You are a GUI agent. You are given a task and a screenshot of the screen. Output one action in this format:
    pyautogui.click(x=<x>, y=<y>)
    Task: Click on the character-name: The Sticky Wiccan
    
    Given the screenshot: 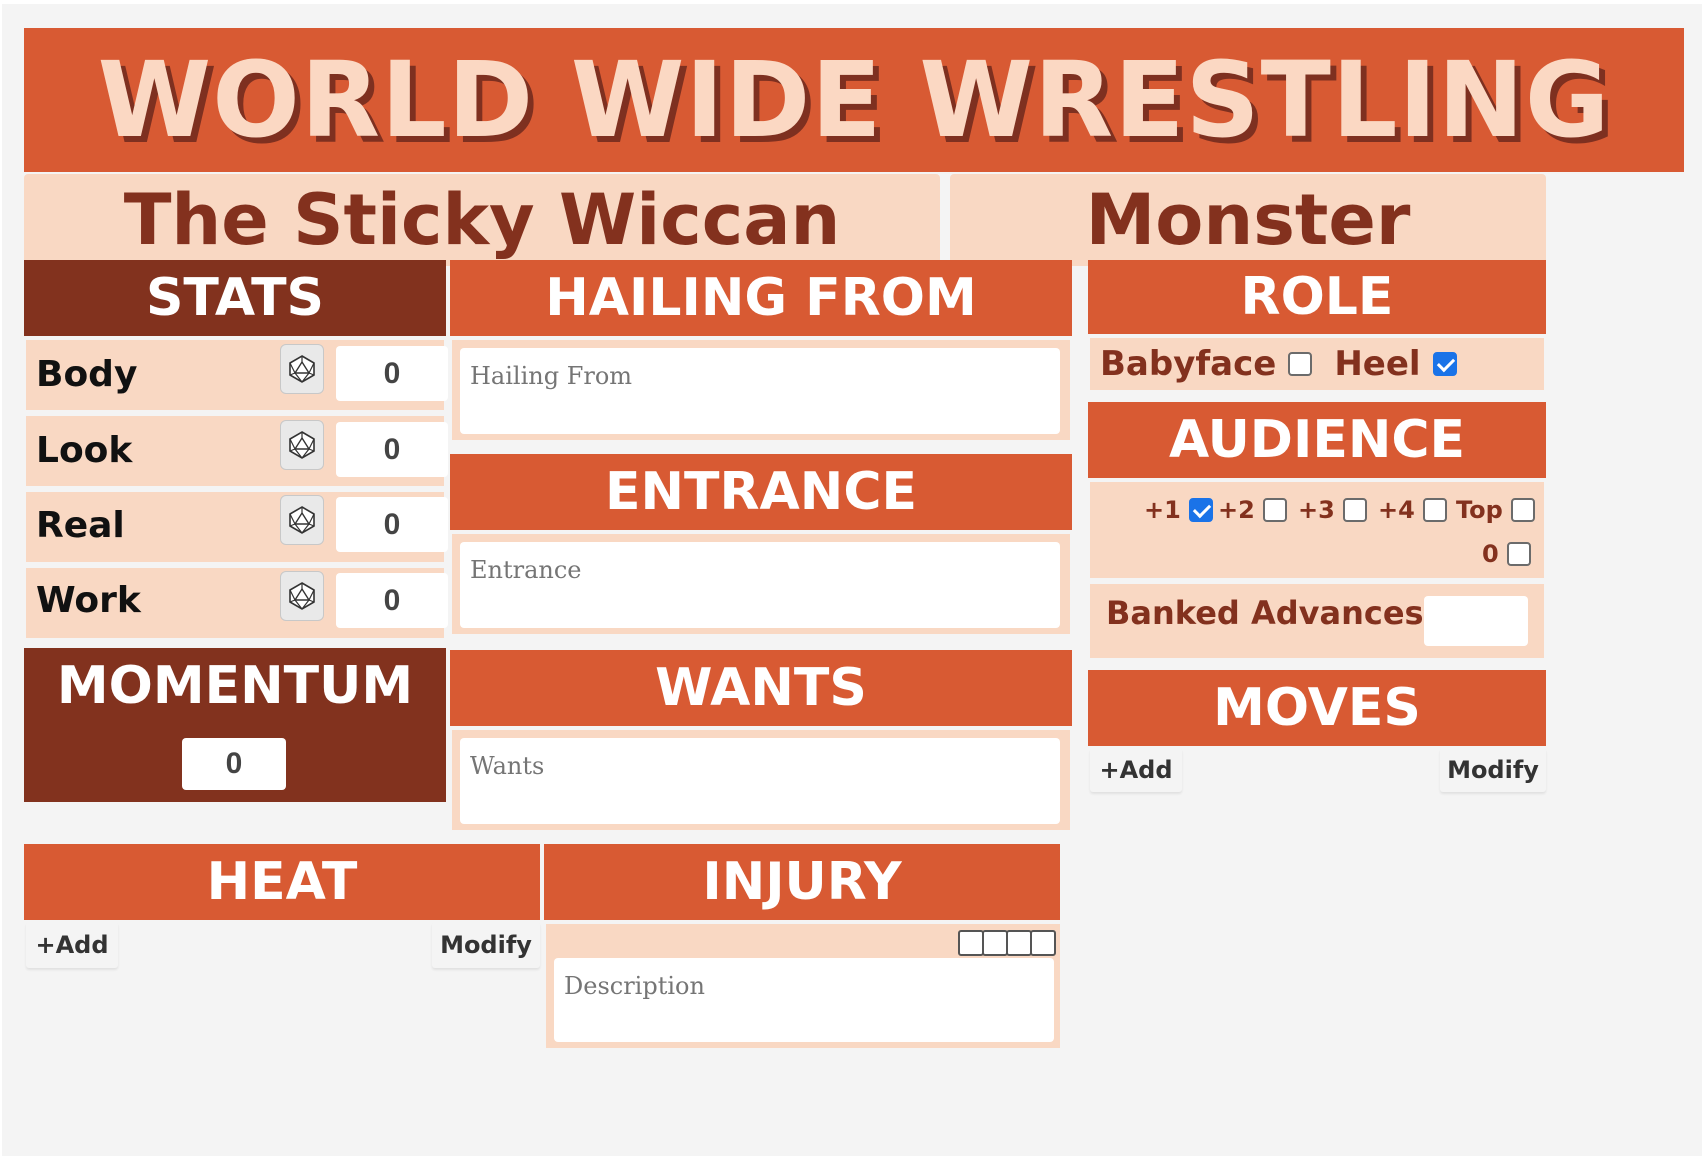 What is the action you would take?
    pyautogui.click(x=482, y=220)
    